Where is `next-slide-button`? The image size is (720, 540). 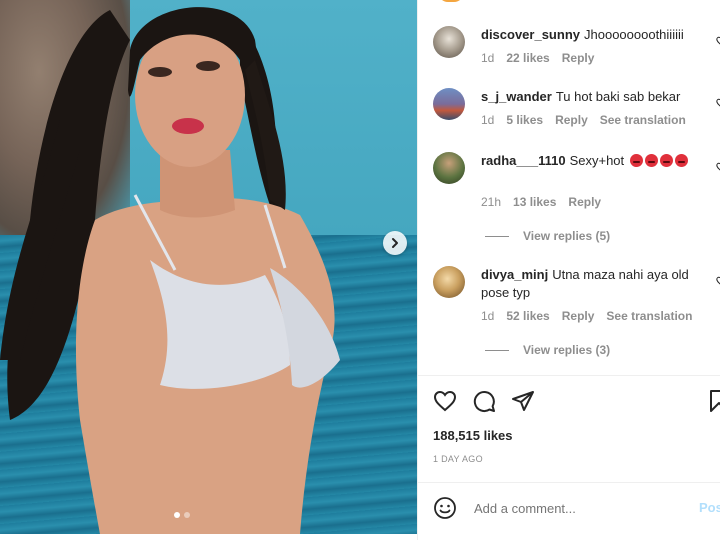 next-slide-button is located at coordinates (395, 243).